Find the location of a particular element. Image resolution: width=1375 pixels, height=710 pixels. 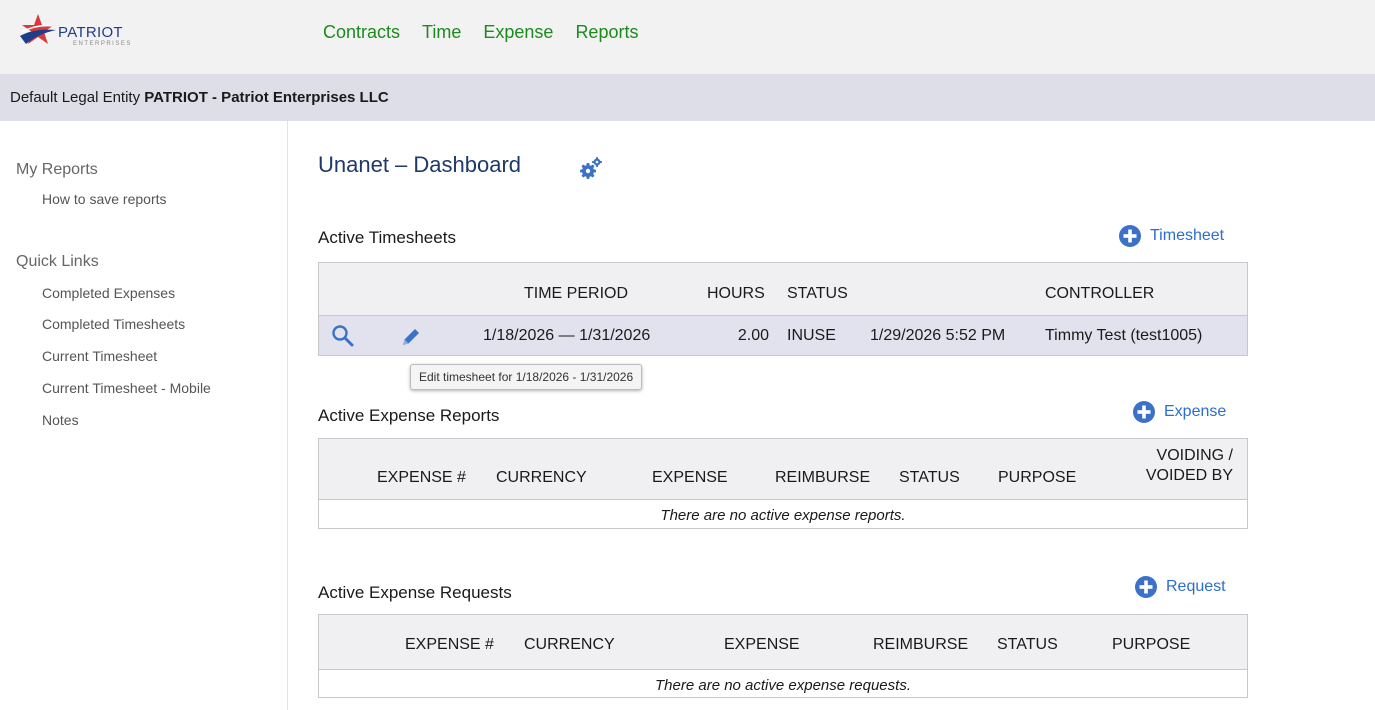

sidebar-heading-my-reports: My Reports is located at coordinates (57, 169).